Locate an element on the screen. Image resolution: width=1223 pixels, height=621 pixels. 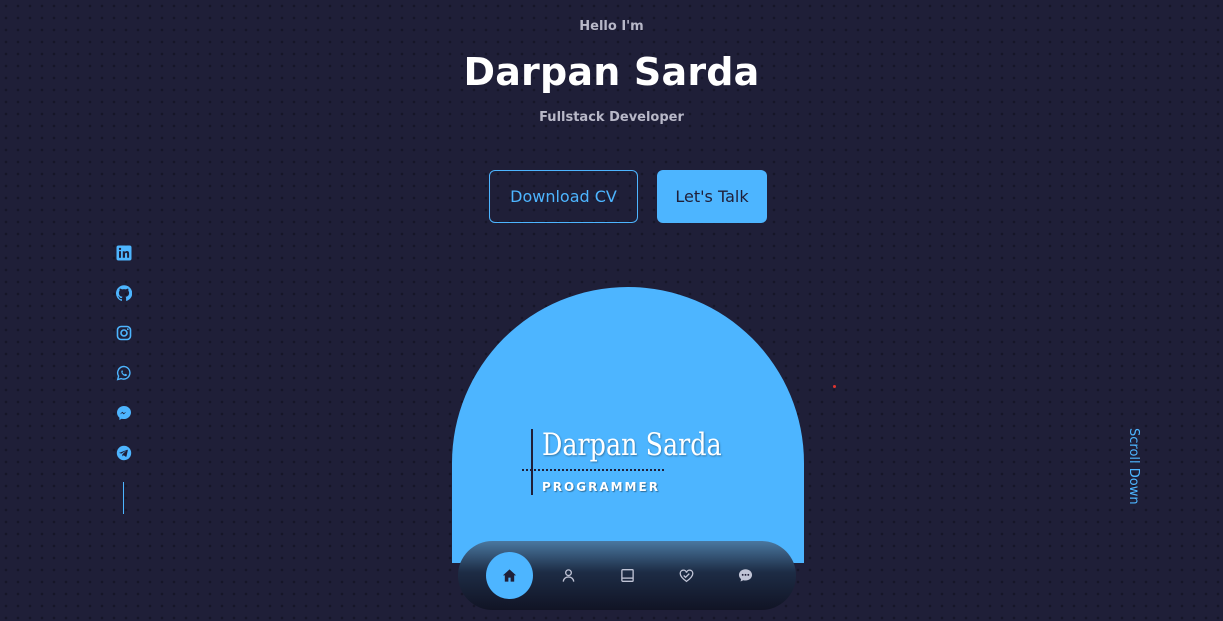
hero-name: Darpan Sarda is located at coordinates (611, 72).